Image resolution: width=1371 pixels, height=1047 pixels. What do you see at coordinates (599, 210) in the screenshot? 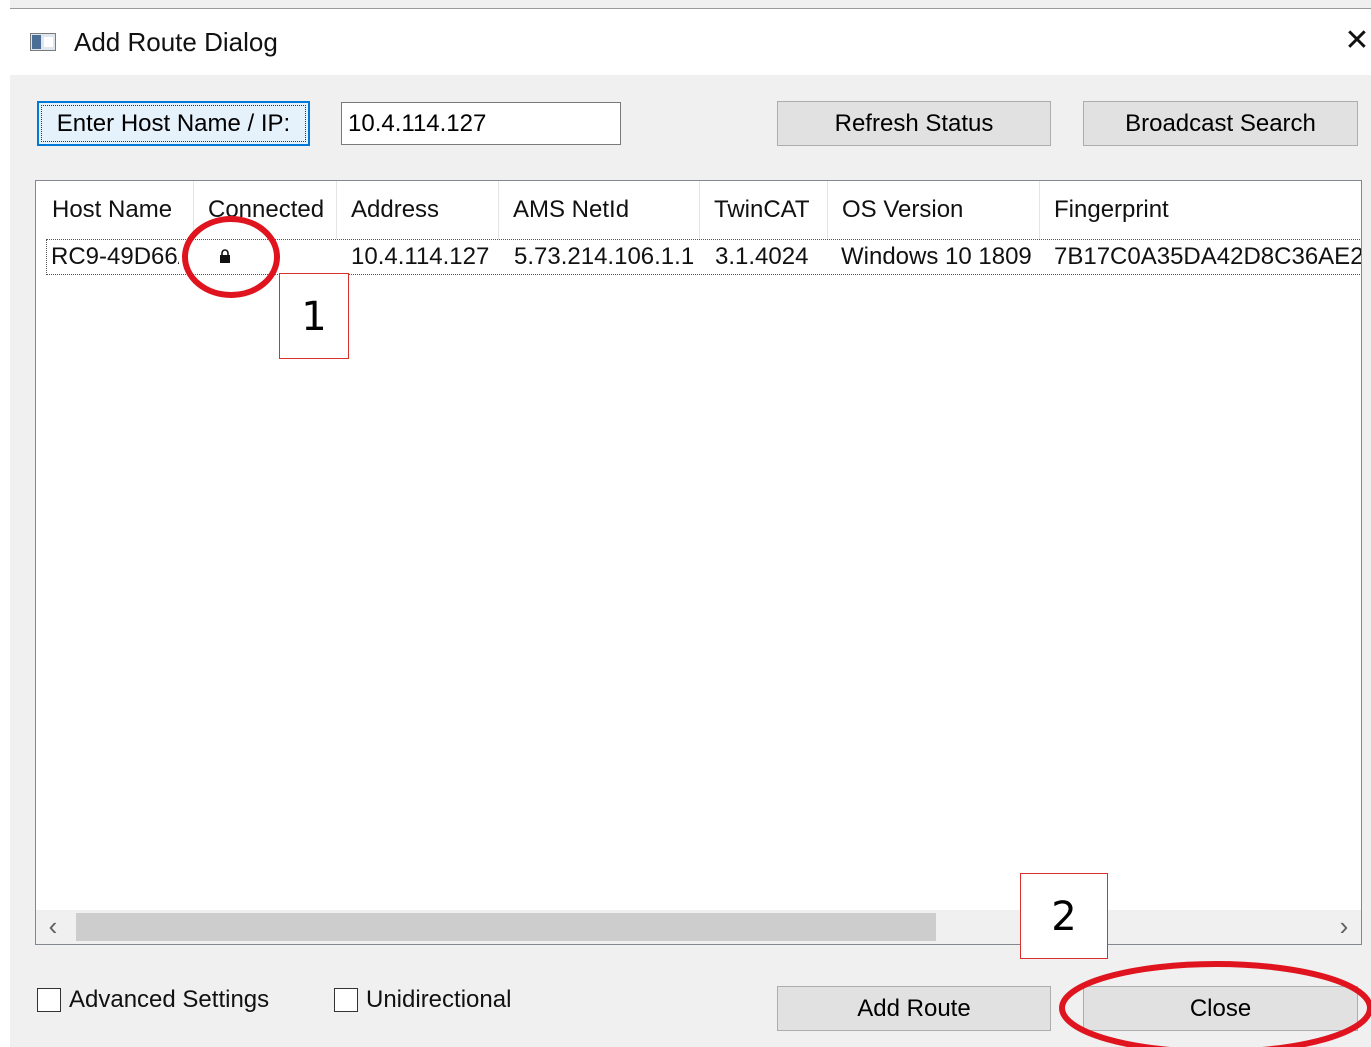
I see `column-header-ams-netid: AMS NetId` at bounding box center [599, 210].